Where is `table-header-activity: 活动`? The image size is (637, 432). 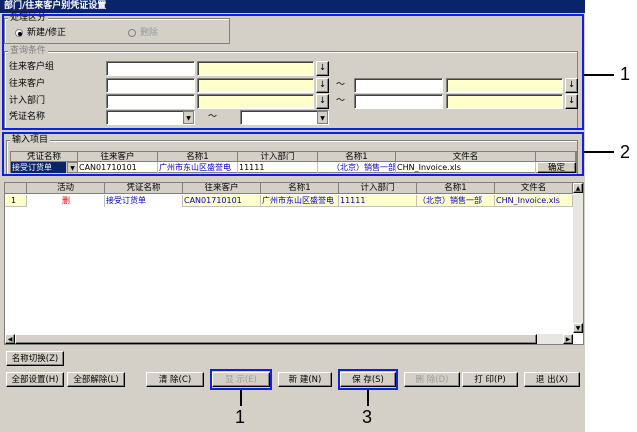 table-header-activity: 活动 is located at coordinates (66, 188).